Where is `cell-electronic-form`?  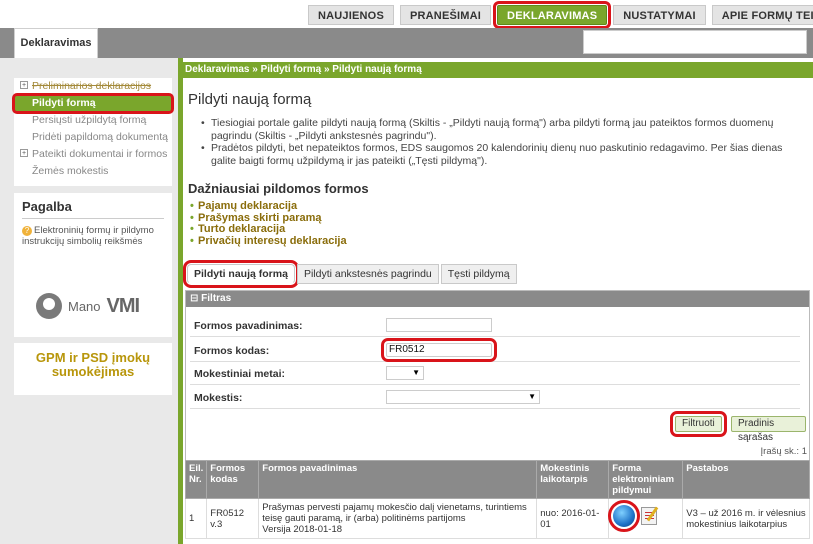 cell-electronic-form is located at coordinates (646, 518).